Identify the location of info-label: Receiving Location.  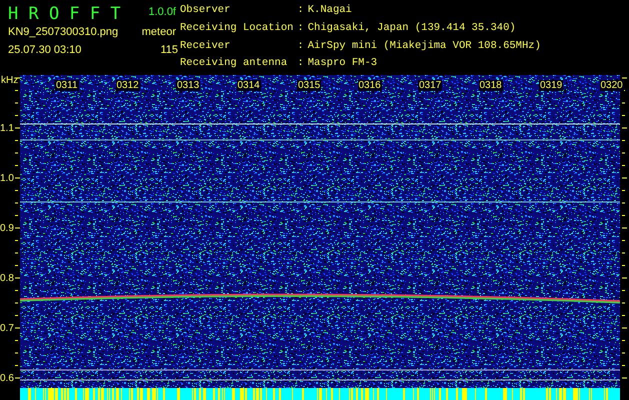
(237, 29).